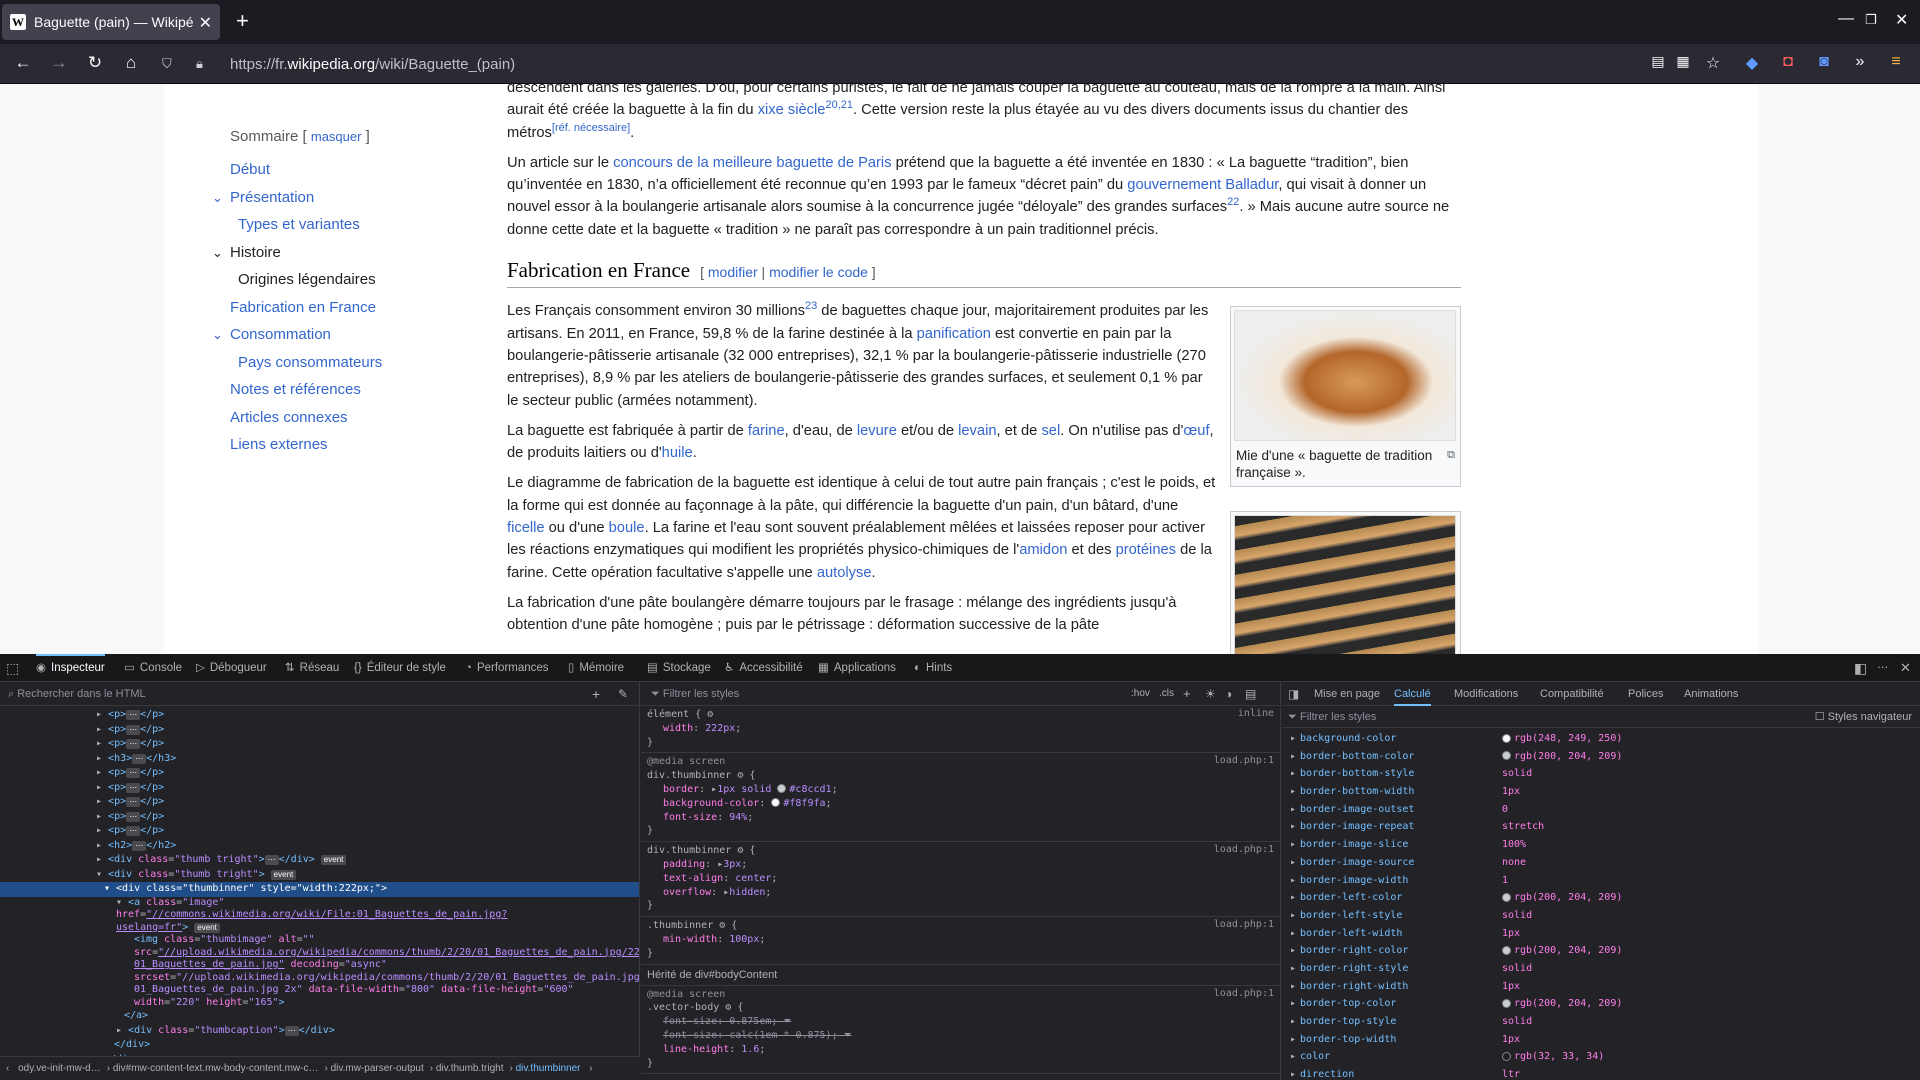 This screenshot has height=1080, width=1920. What do you see at coordinates (295, 389) in the screenshot?
I see `toc-item-label: Notes et références` at bounding box center [295, 389].